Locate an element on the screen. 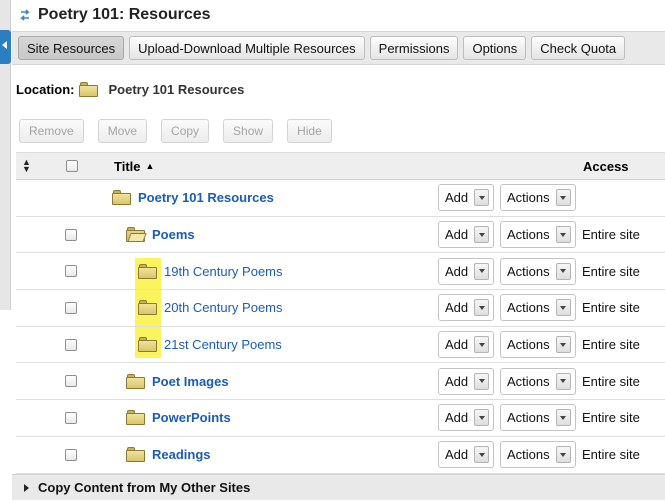  table-row: Poems Add Actions Entire site is located at coordinates (340, 235).